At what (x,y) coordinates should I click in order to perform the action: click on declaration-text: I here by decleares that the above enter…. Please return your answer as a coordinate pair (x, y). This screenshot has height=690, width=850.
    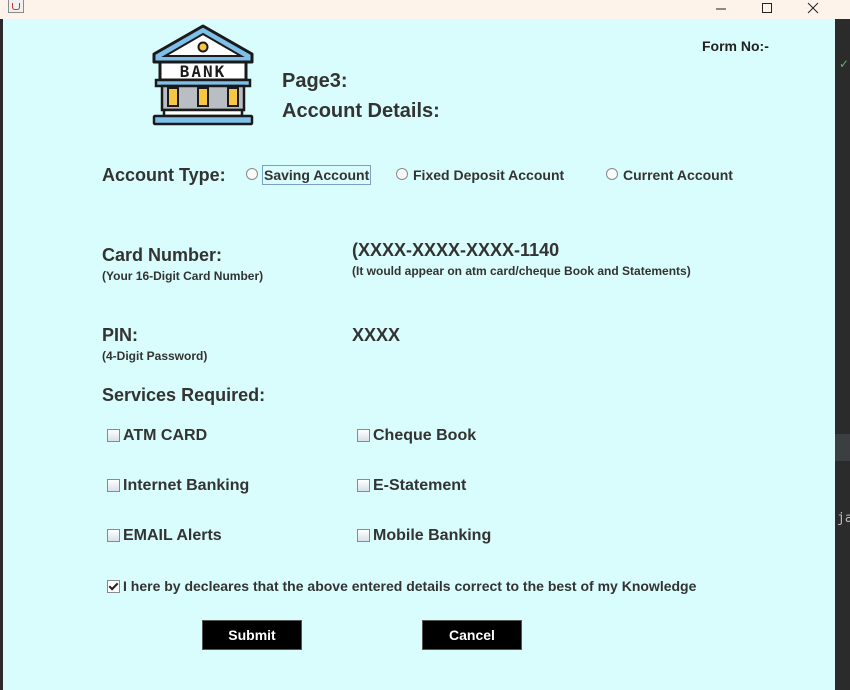
    Looking at the image, I should click on (409, 586).